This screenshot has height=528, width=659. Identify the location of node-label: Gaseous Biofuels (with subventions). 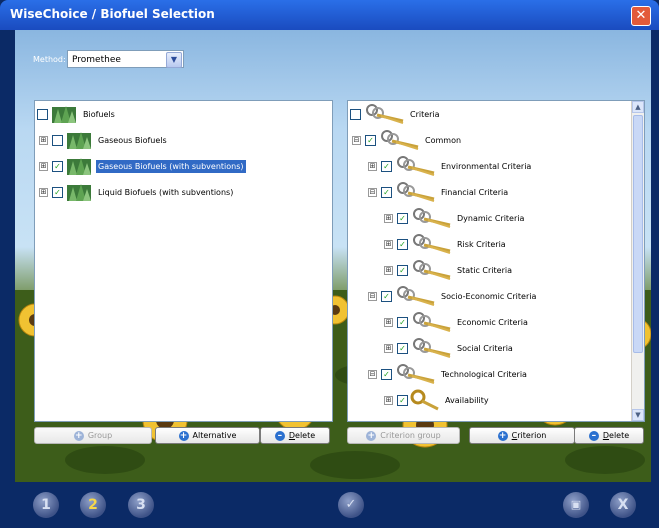
(171, 166).